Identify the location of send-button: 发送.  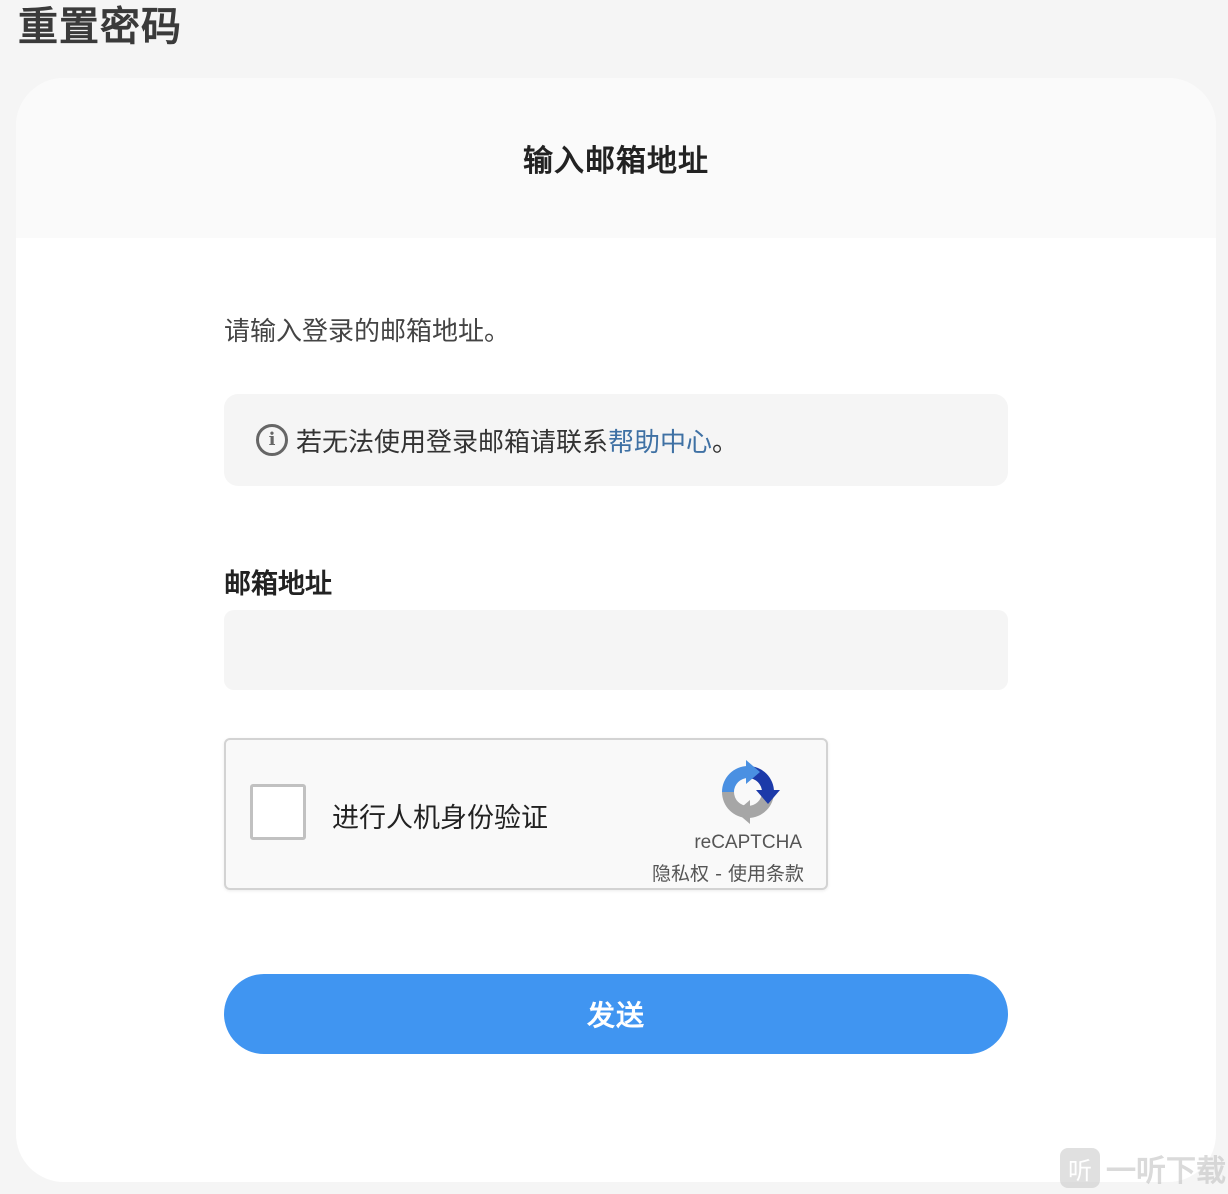
(616, 1014).